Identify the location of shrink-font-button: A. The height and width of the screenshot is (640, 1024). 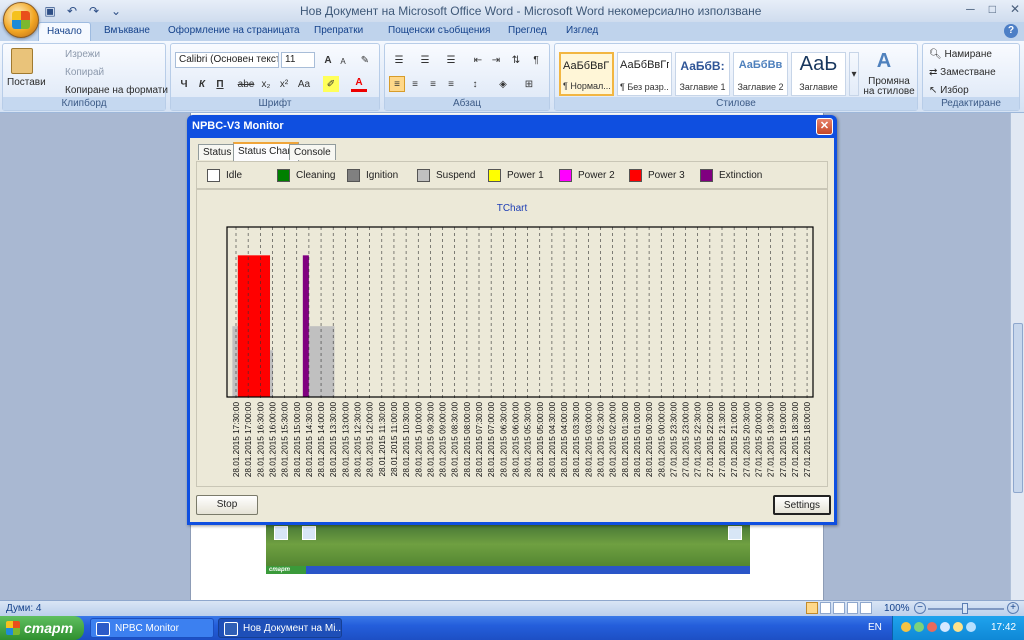
(343, 61).